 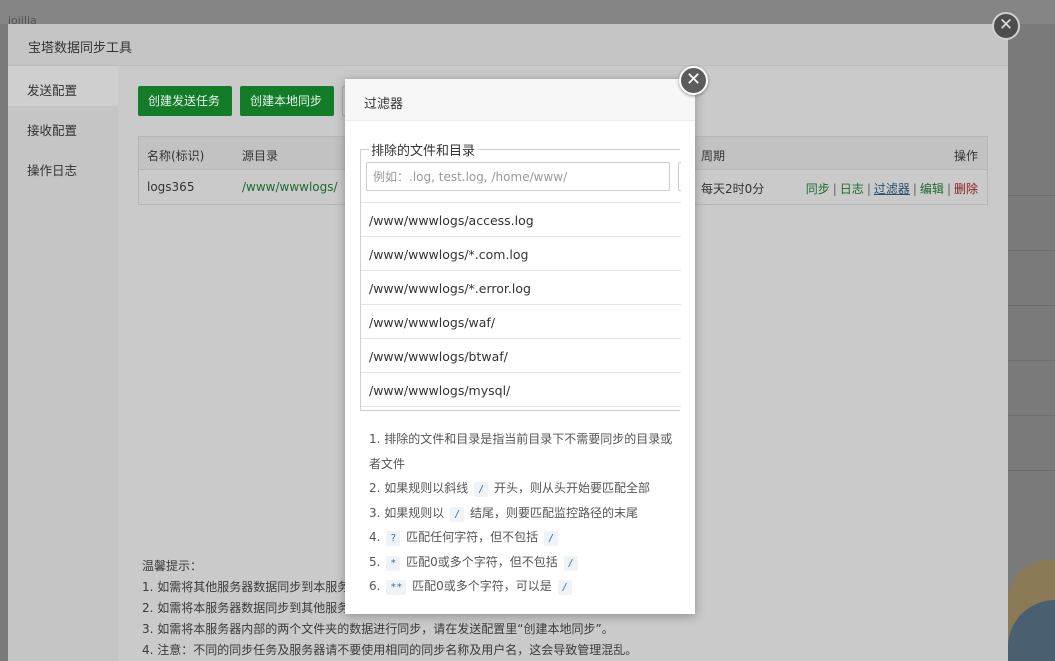 What do you see at coordinates (508, 45) in the screenshot?
I see `tool-window-title: 宝塔数据同步工具` at bounding box center [508, 45].